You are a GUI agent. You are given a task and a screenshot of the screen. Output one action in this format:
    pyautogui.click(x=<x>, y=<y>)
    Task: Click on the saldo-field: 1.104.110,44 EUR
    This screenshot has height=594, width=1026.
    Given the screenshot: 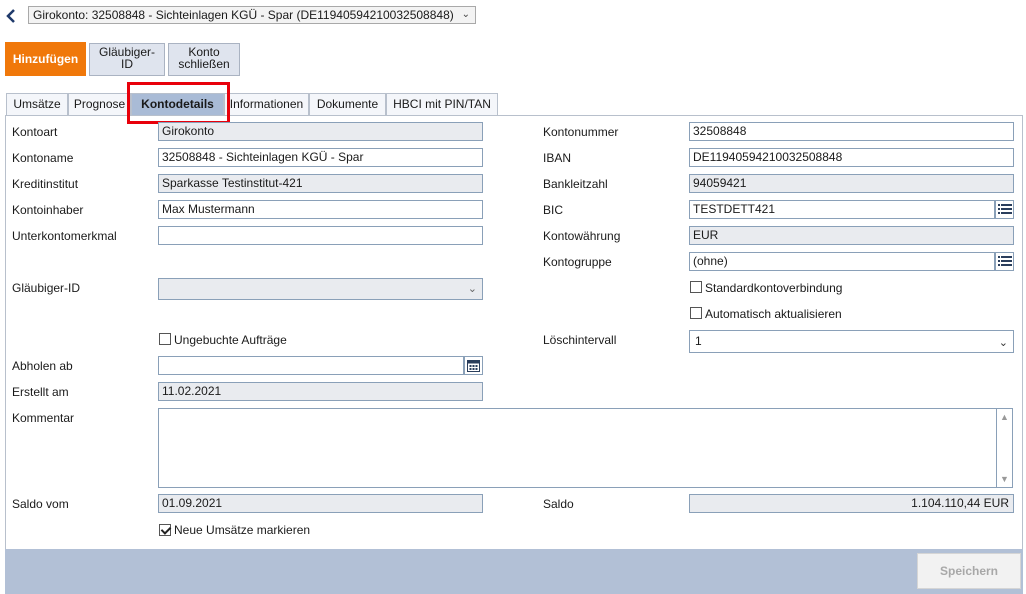 What is the action you would take?
    pyautogui.click(x=851, y=503)
    